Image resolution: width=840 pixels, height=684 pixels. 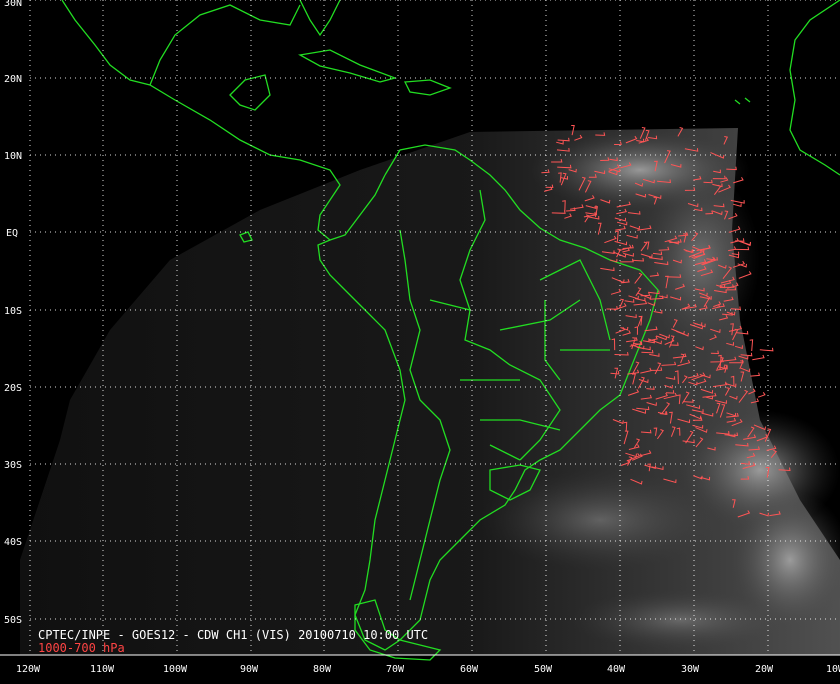 I want to click on lon-label-20w: 20W, so click(x=764, y=669).